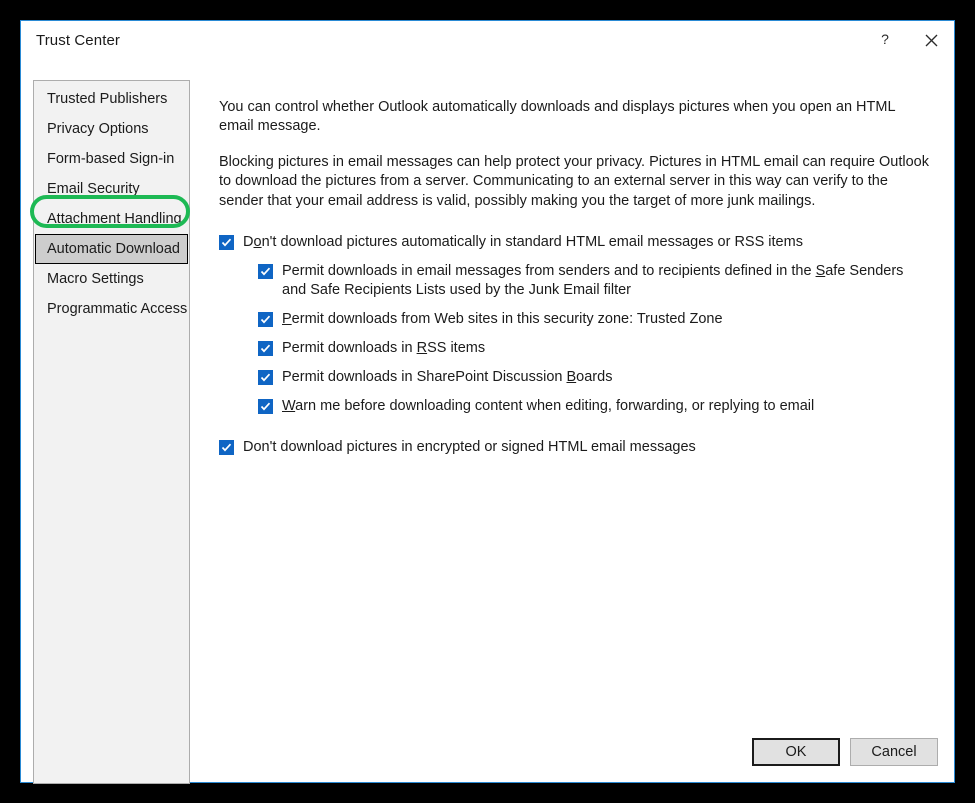 This screenshot has width=975, height=803. Describe the element at coordinates (820, 271) in the screenshot. I see `option-label-accelerator: S` at that location.